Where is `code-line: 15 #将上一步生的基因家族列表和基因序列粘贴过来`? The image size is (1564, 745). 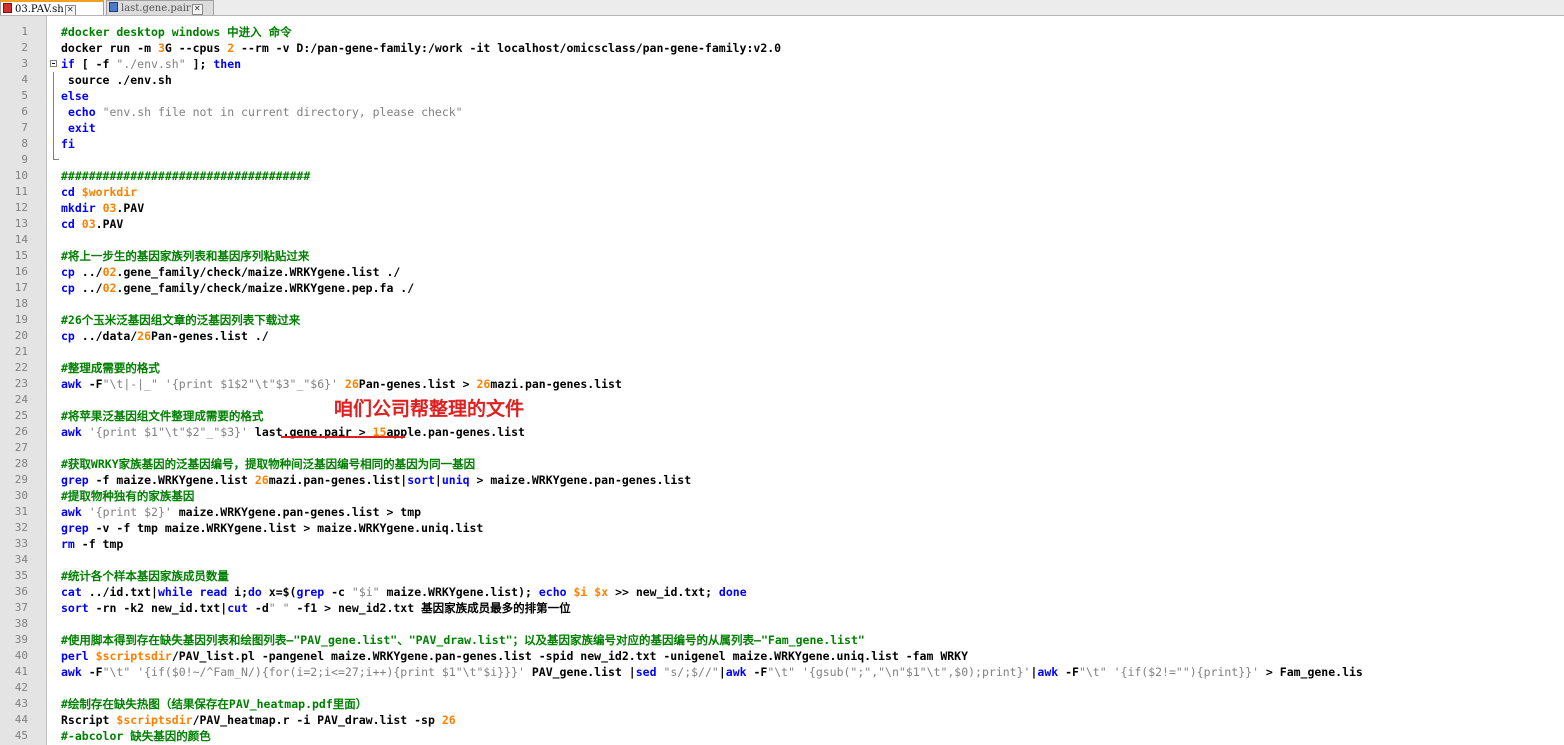 code-line: 15 #将上一步生的基因家族列表和基因序列粘贴过来 is located at coordinates (782, 256).